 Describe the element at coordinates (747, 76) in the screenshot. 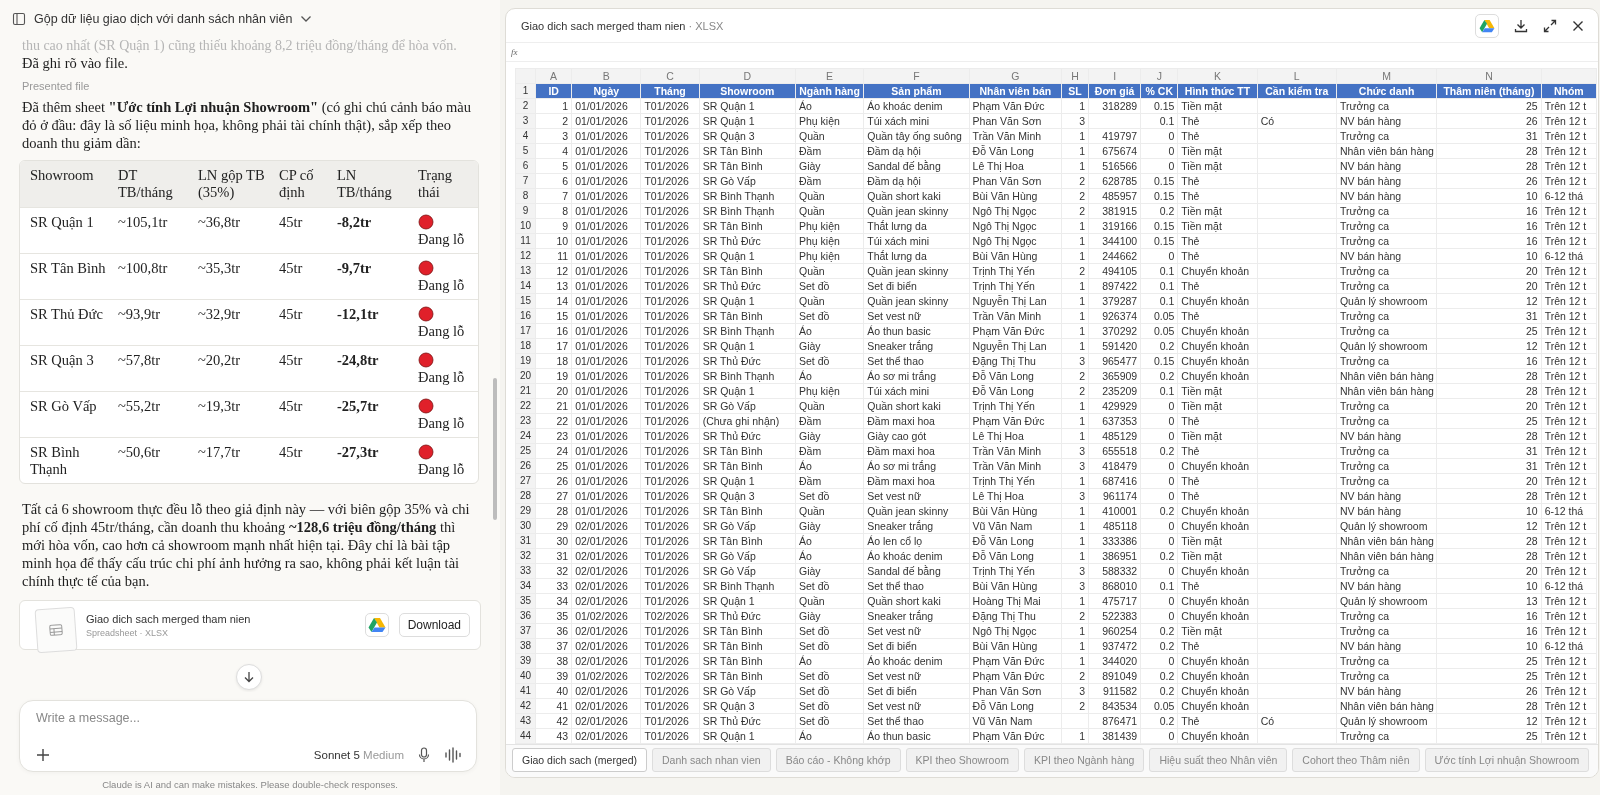

I see `column-letter: D` at that location.